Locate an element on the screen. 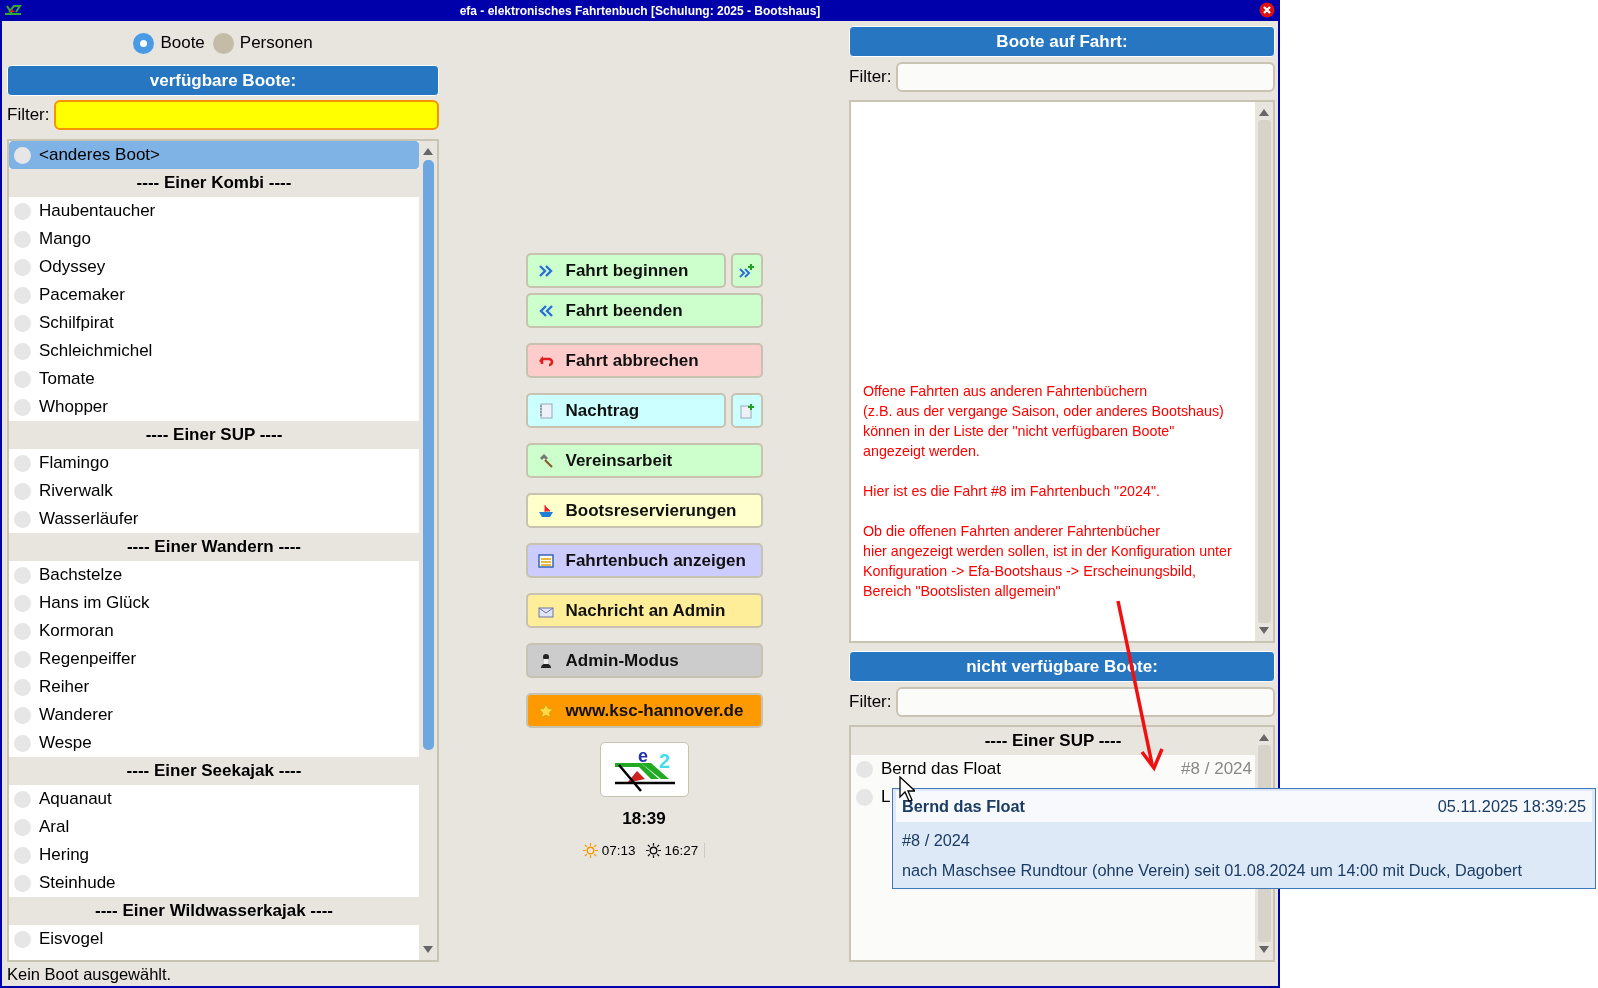 Image resolution: width=1598 pixels, height=988 pixels. item-label: Mango is located at coordinates (65, 239).